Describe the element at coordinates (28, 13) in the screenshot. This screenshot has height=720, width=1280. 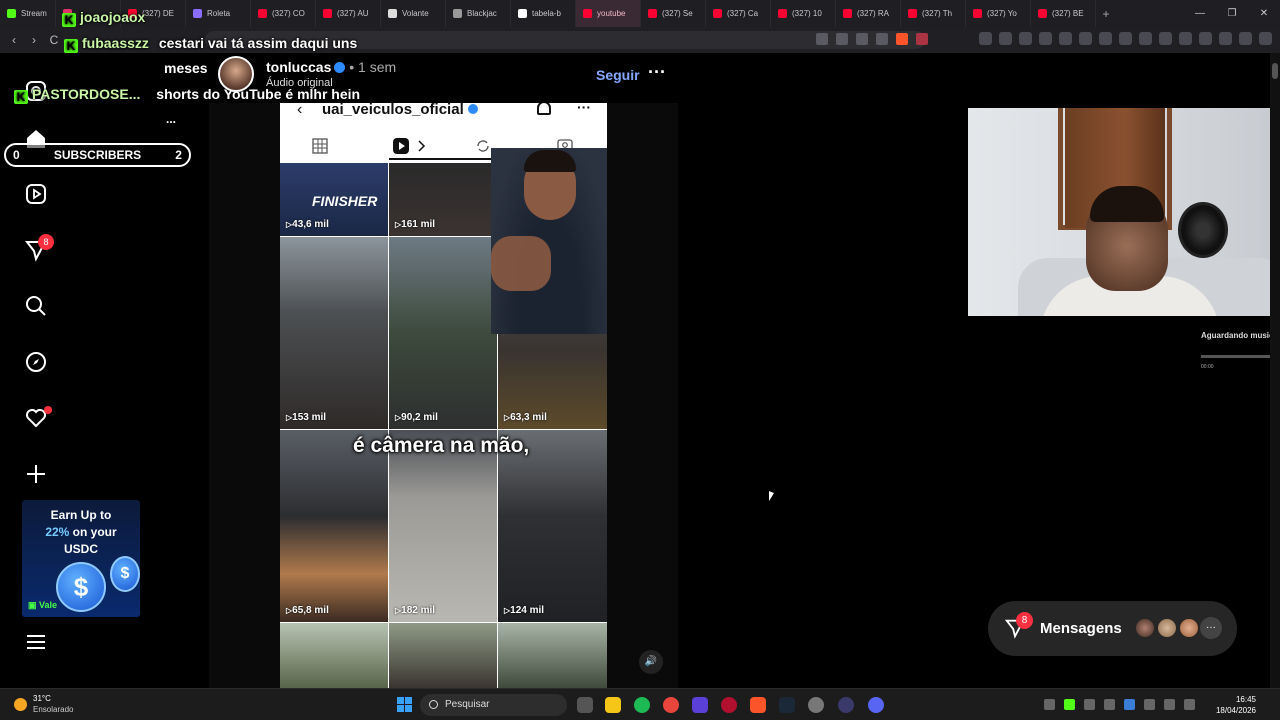
I see `browser-tab: Stream` at that location.